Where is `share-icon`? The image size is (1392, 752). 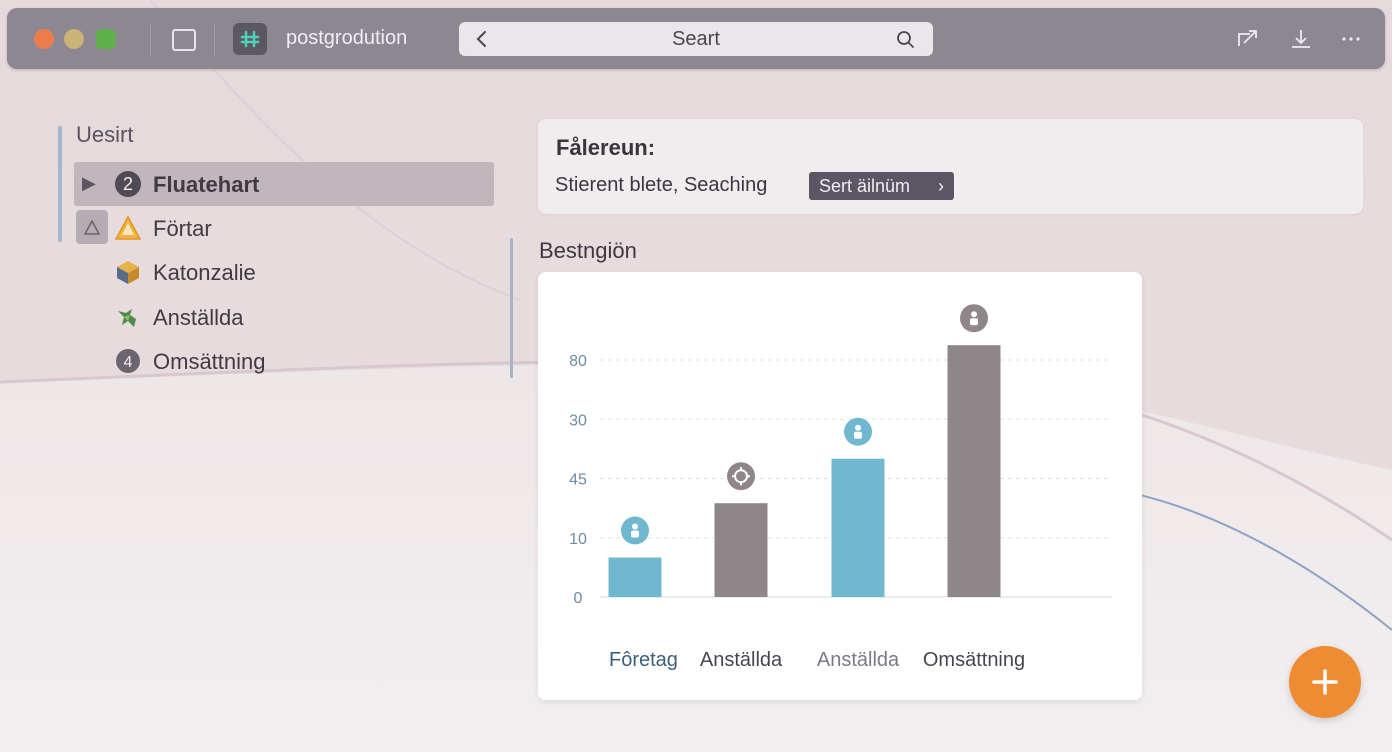 share-icon is located at coordinates (1248, 39).